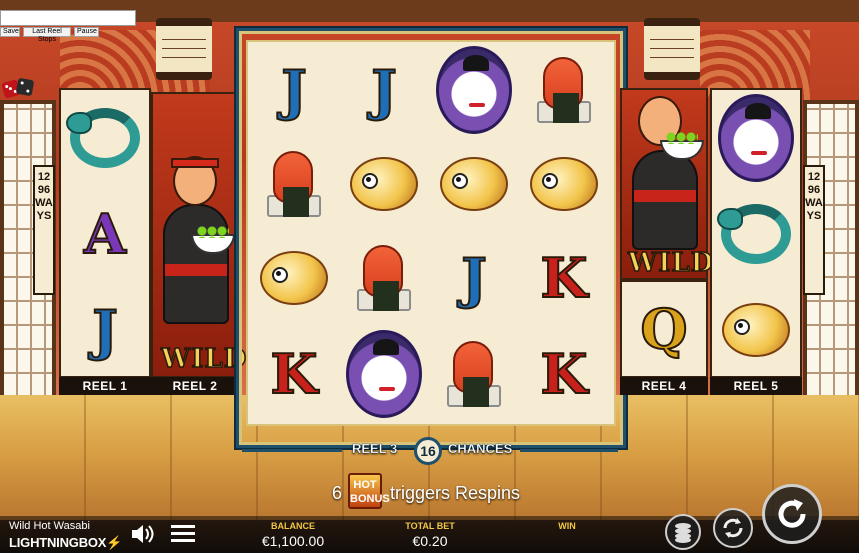  I want to click on reel-2-wild: WILD, so click(199, 235).